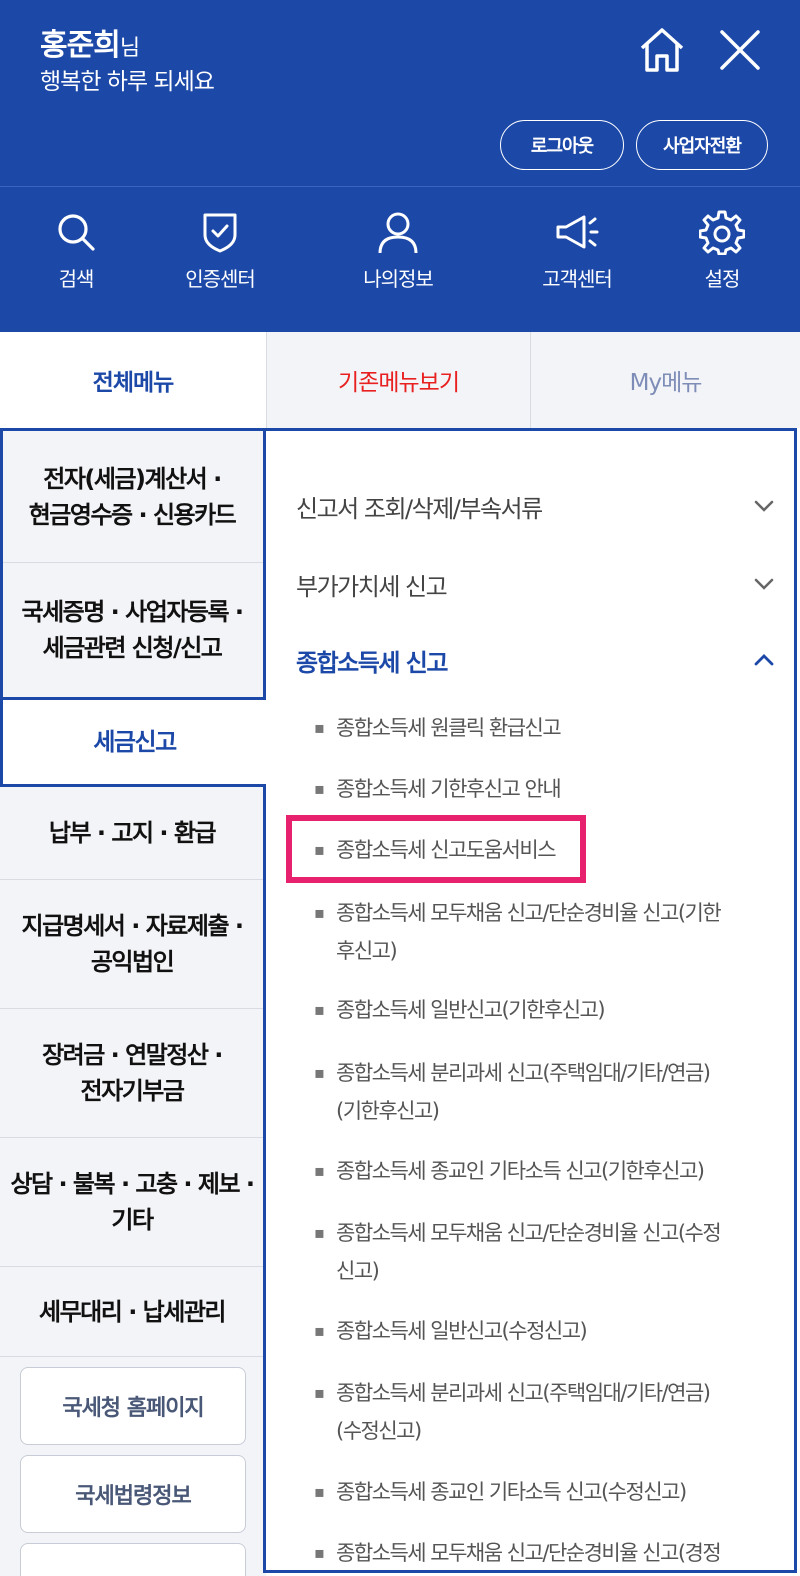  What do you see at coordinates (379, 1431) in the screenshot?
I see `submenu-label: (수정신고)` at bounding box center [379, 1431].